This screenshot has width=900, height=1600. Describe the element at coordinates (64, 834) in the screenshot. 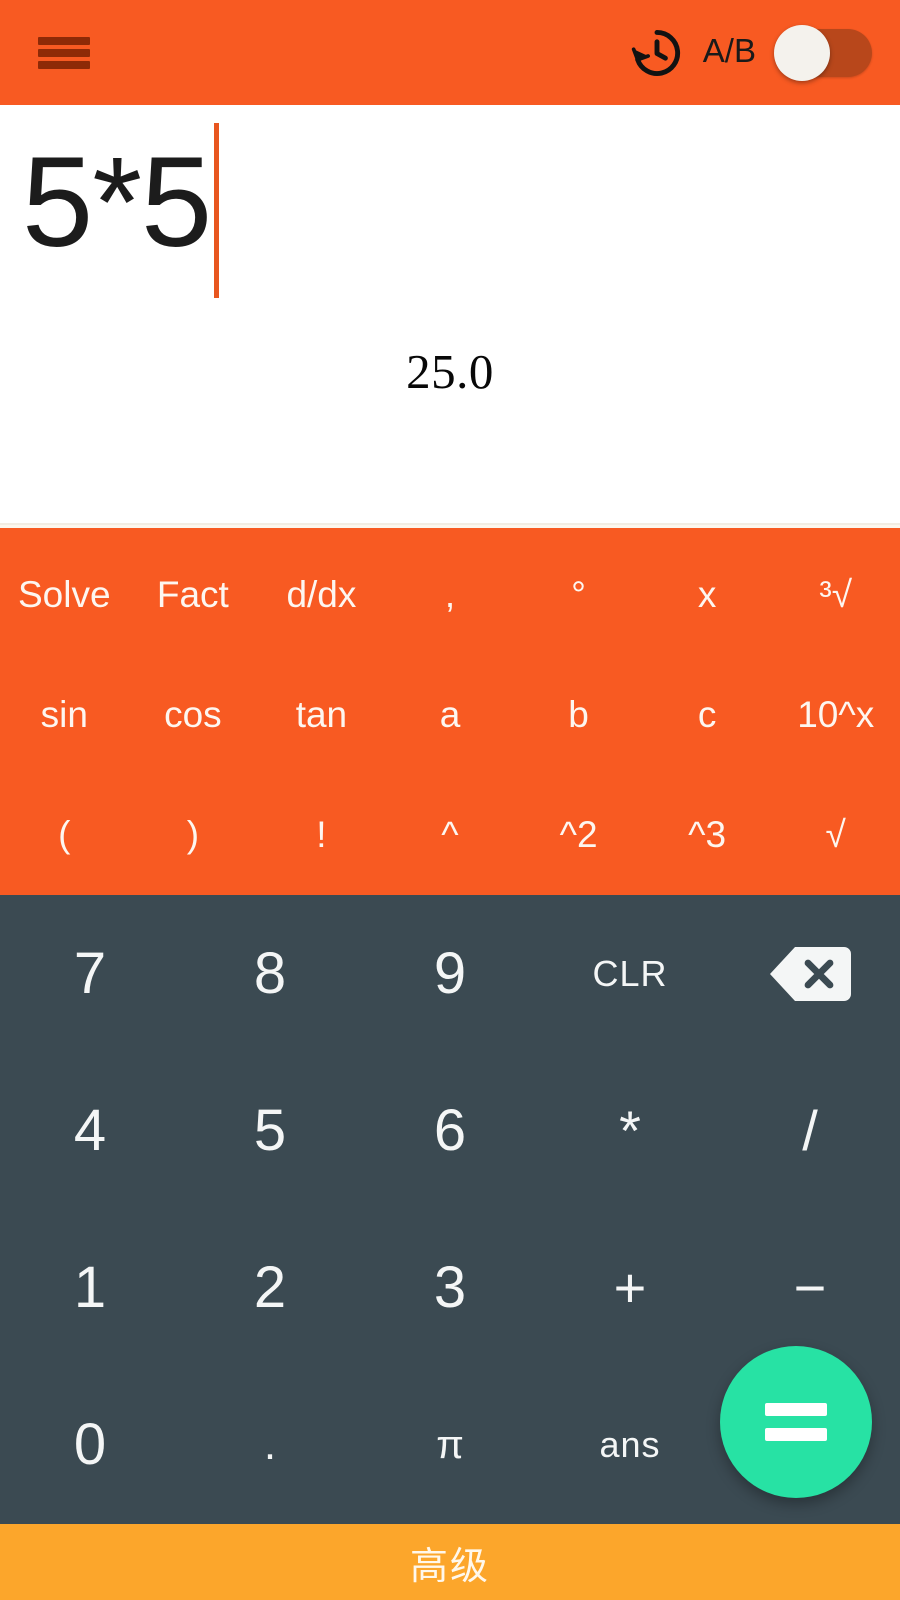

I see `fn-key-open-paren: (` at that location.